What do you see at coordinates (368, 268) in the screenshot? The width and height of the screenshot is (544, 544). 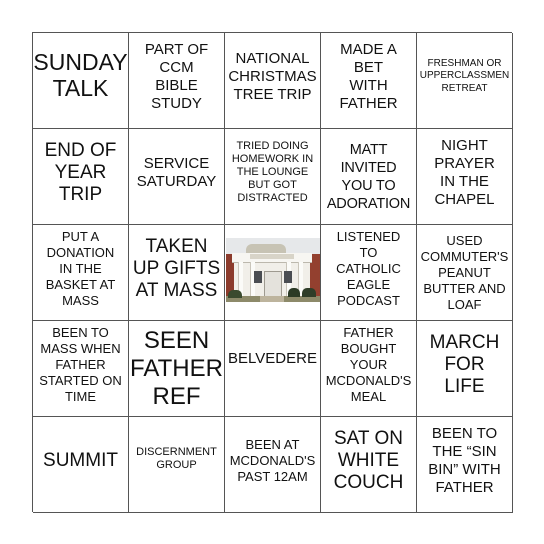 I see `cell-text: LISTENED TO CATHOLIC EAGLE PODCAST` at bounding box center [368, 268].